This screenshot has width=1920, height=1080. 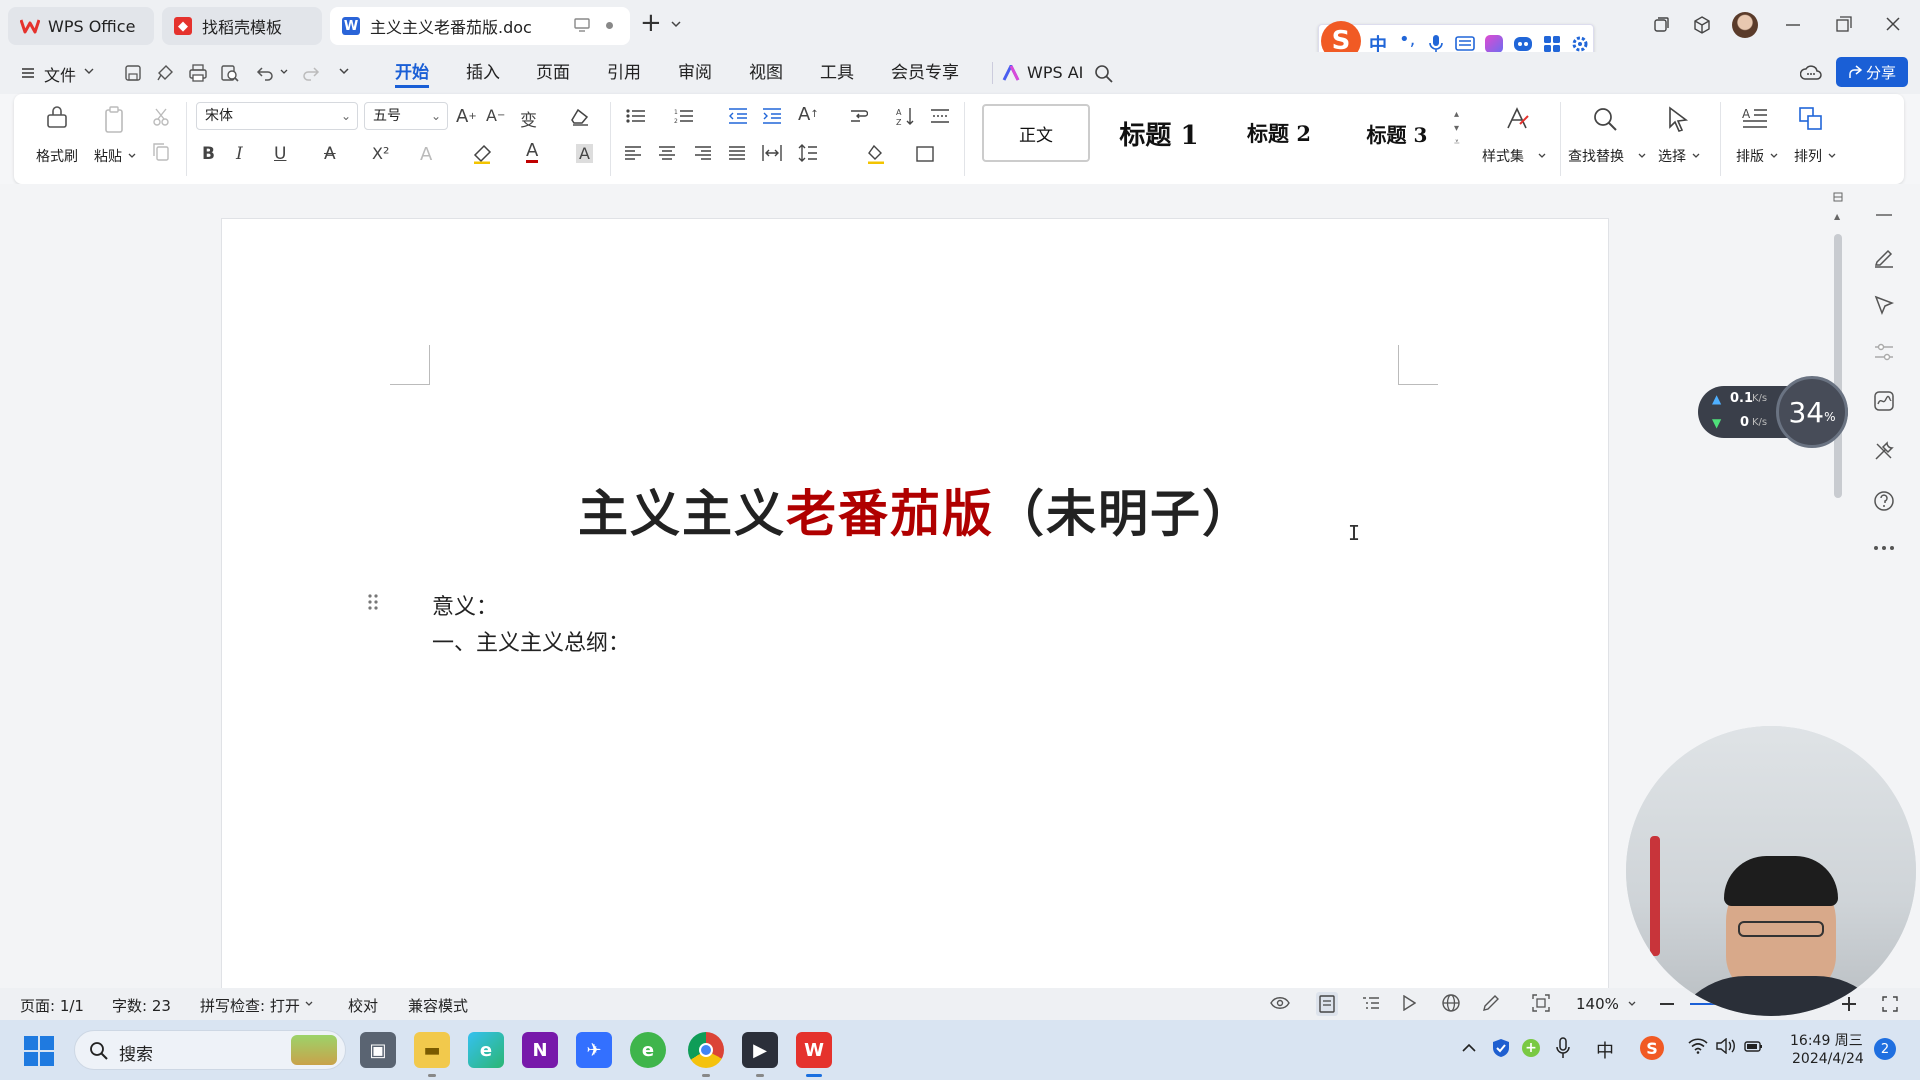 I want to click on apps-grid-icon, so click(x=1552, y=44).